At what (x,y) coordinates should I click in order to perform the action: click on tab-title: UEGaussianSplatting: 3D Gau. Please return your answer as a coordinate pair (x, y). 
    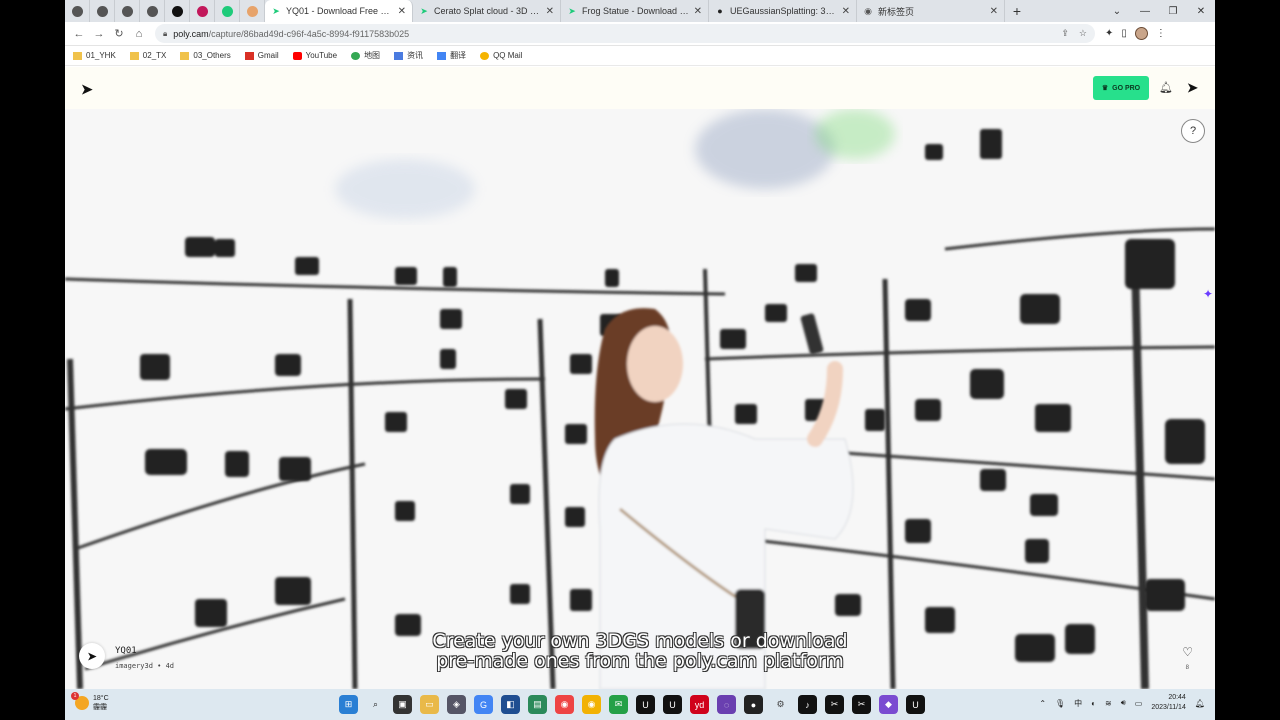
    Looking at the image, I should click on (784, 11).